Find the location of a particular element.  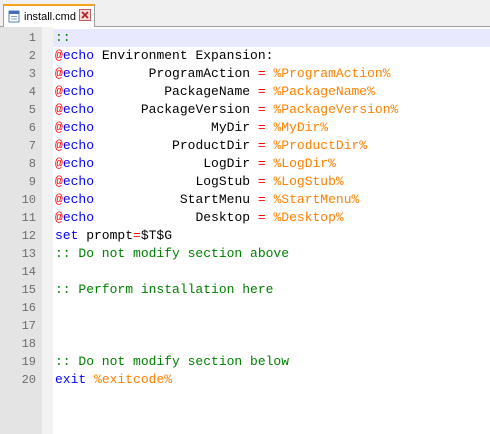

tab-label: install.cmd is located at coordinates (50, 16).